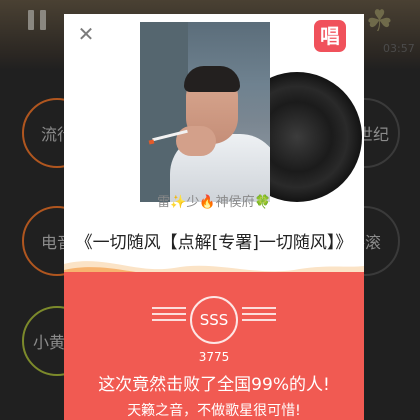  I want to click on score-value: 3775, so click(214, 357).